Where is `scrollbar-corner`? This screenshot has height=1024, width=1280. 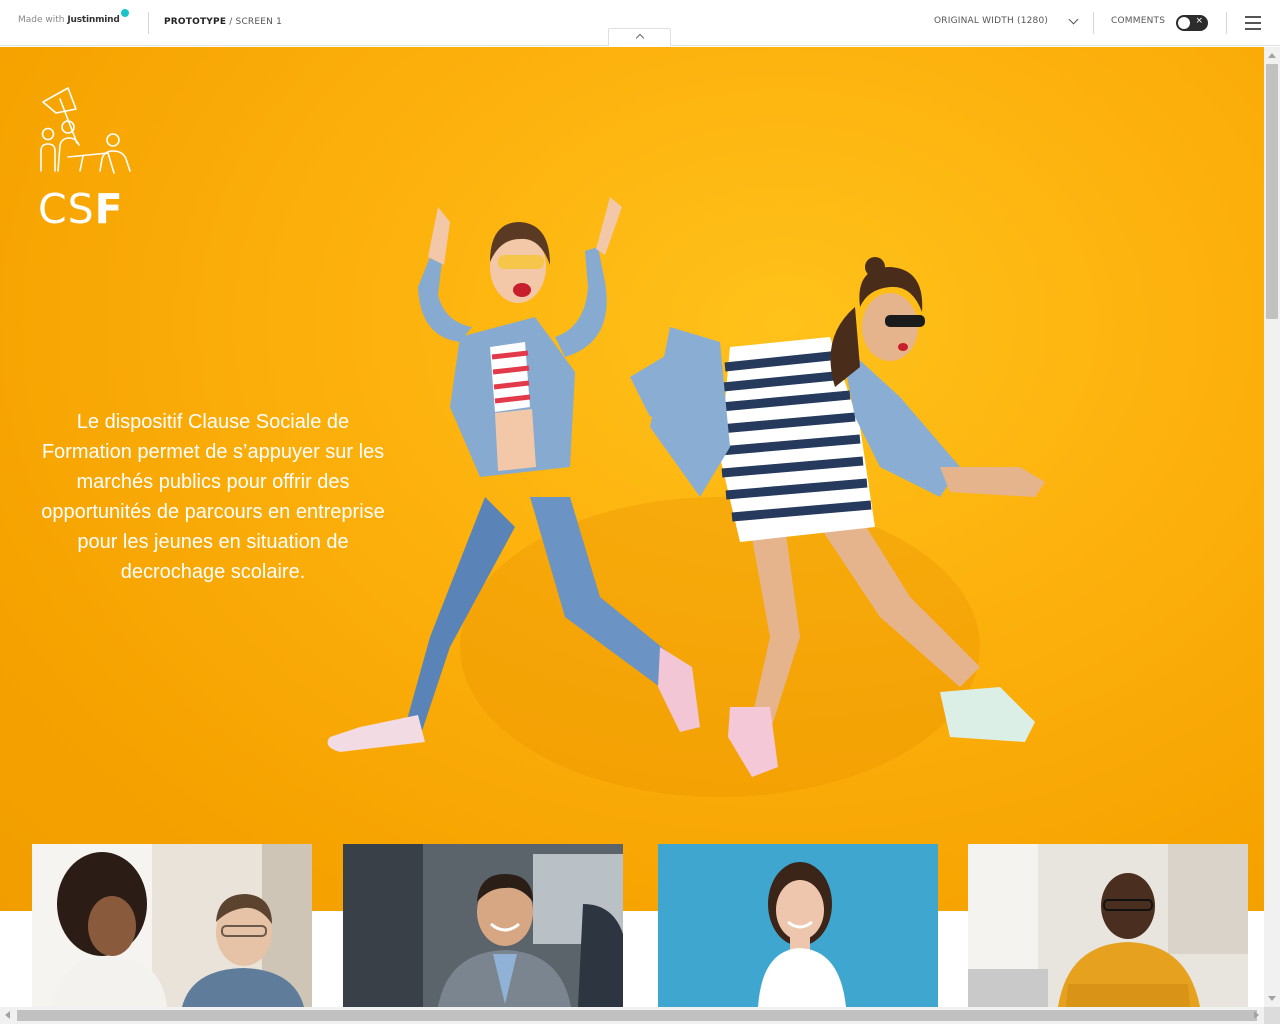
scrollbar-corner is located at coordinates (1272, 1015).